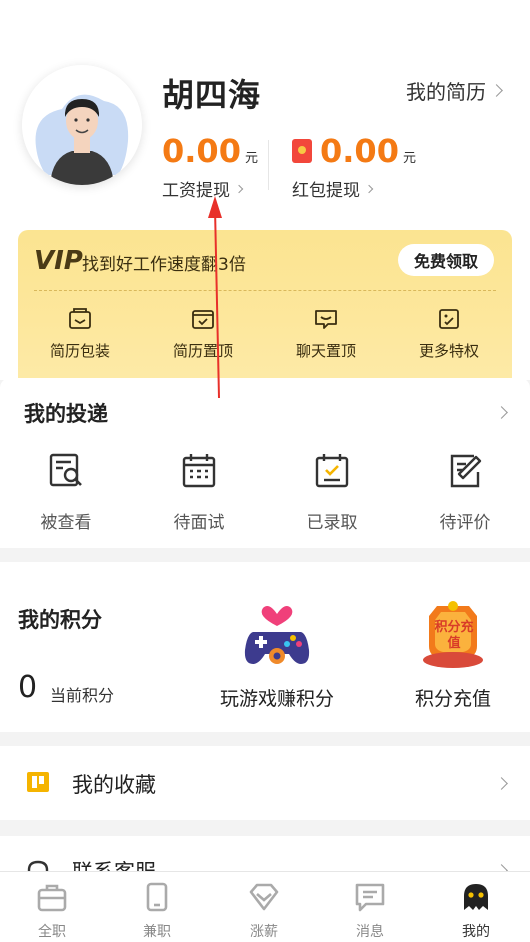  Describe the element at coordinates (196, 191) in the screenshot. I see `salary-withdraw-label: 工资提现` at that location.